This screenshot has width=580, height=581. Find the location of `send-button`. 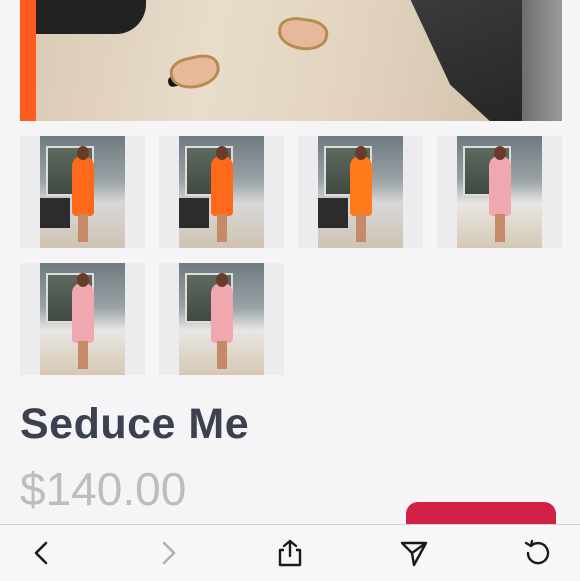

send-button is located at coordinates (414, 553).